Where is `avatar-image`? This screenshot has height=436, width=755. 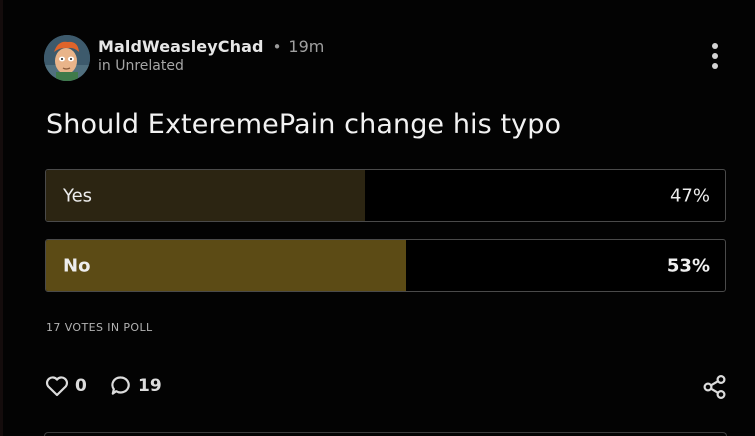
avatar-image is located at coordinates (67, 58).